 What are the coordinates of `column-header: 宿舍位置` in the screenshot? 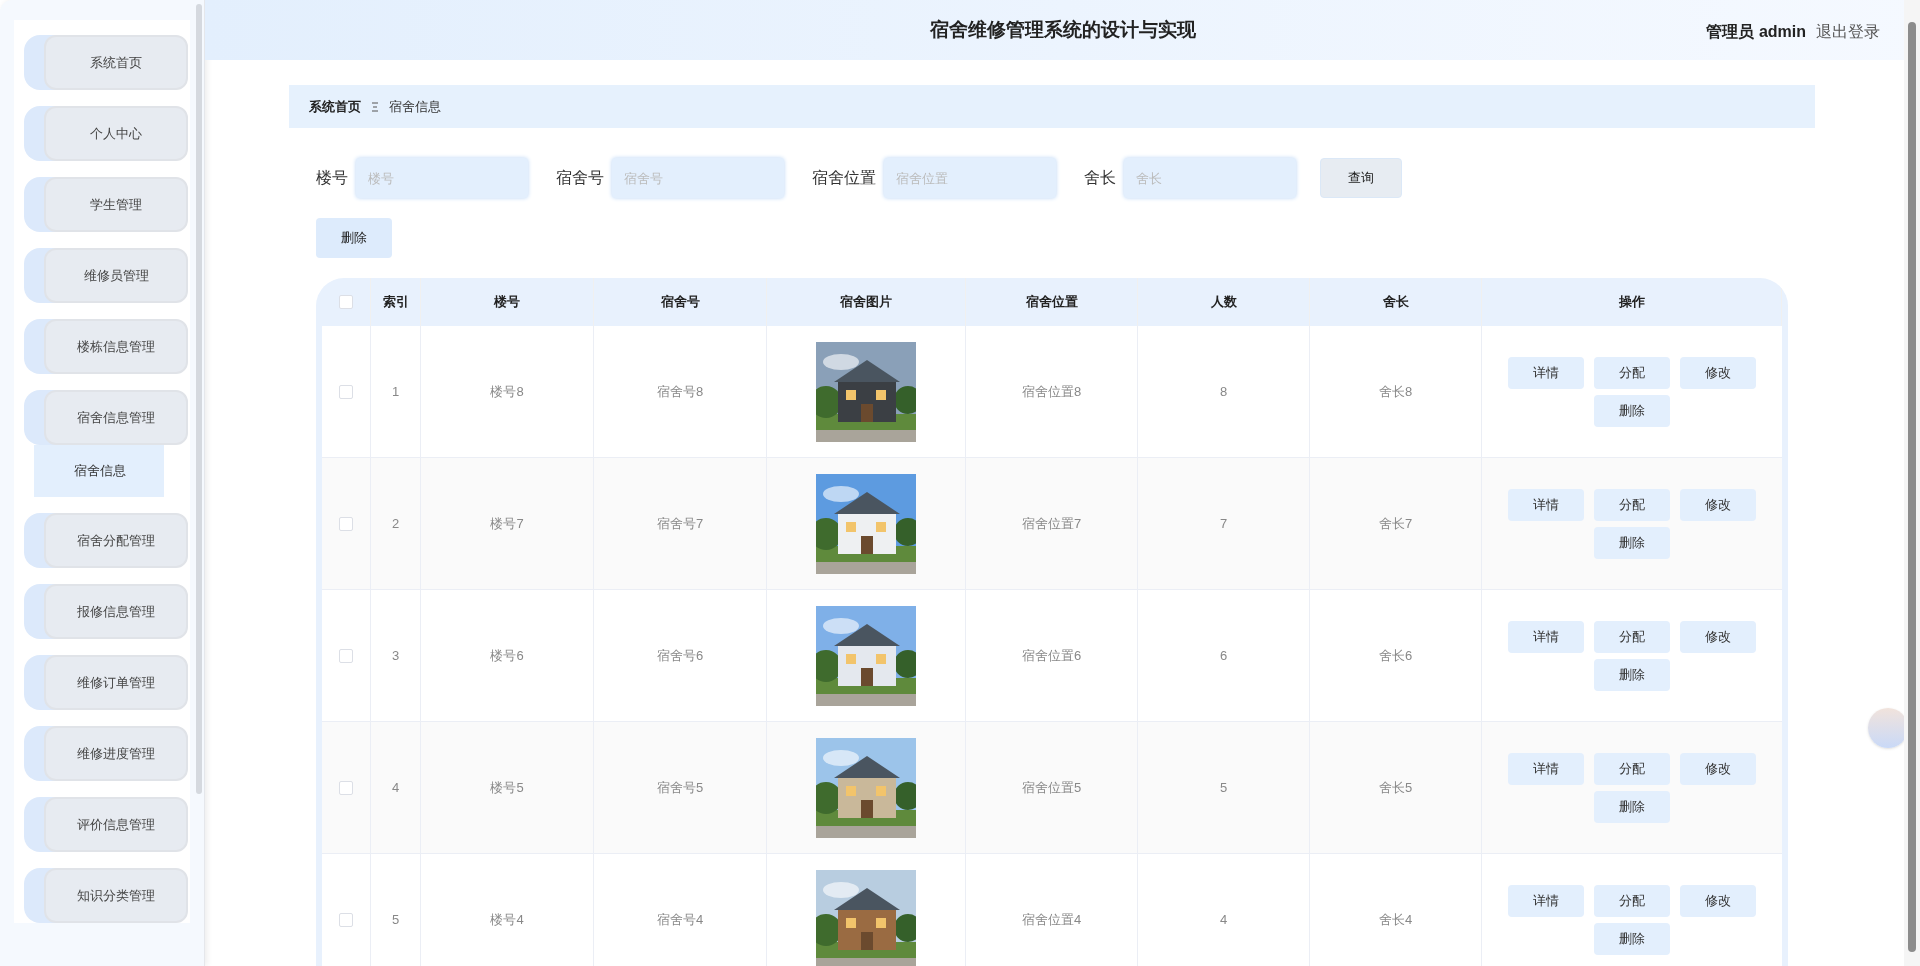 It's located at (1051, 302).